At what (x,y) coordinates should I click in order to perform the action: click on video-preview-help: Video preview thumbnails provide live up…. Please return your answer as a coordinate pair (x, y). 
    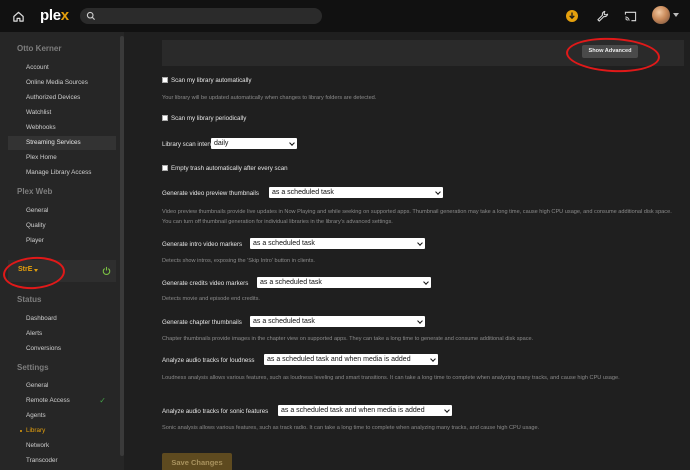
    Looking at the image, I should click on (417, 217).